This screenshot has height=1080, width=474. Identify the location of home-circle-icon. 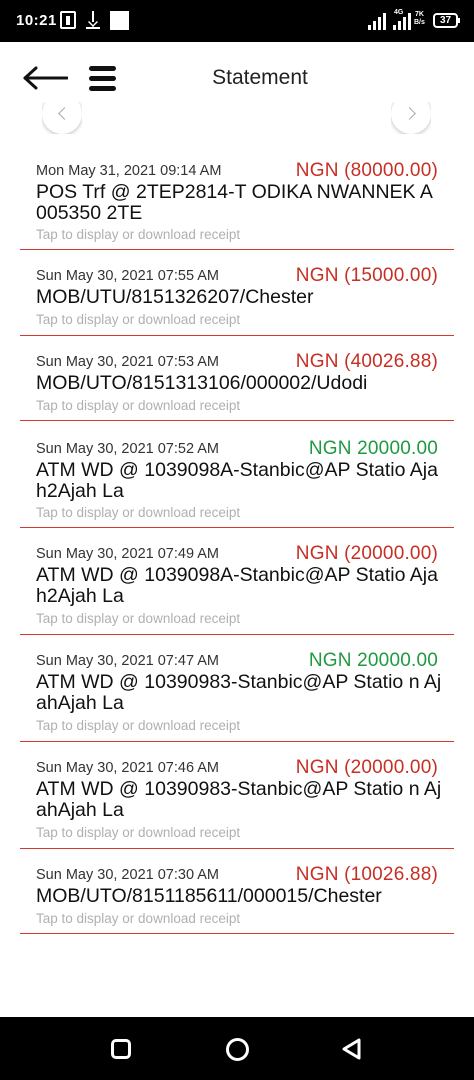
(237, 1049).